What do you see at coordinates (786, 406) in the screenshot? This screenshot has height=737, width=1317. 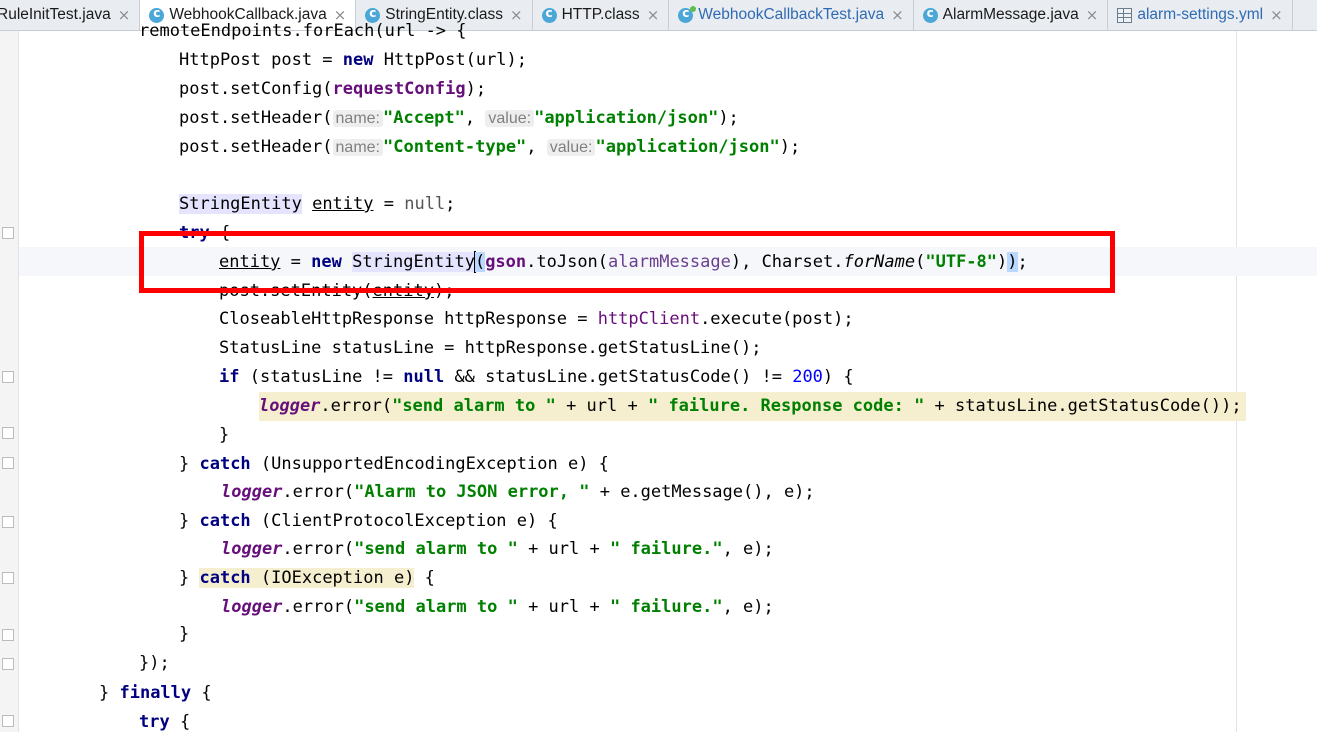 I see `string-literal: " failure. Response code: "` at bounding box center [786, 406].